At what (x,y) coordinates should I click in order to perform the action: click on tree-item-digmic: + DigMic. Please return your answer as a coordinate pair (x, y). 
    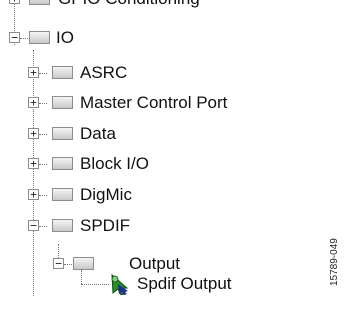
    Looking at the image, I should click on (145, 195).